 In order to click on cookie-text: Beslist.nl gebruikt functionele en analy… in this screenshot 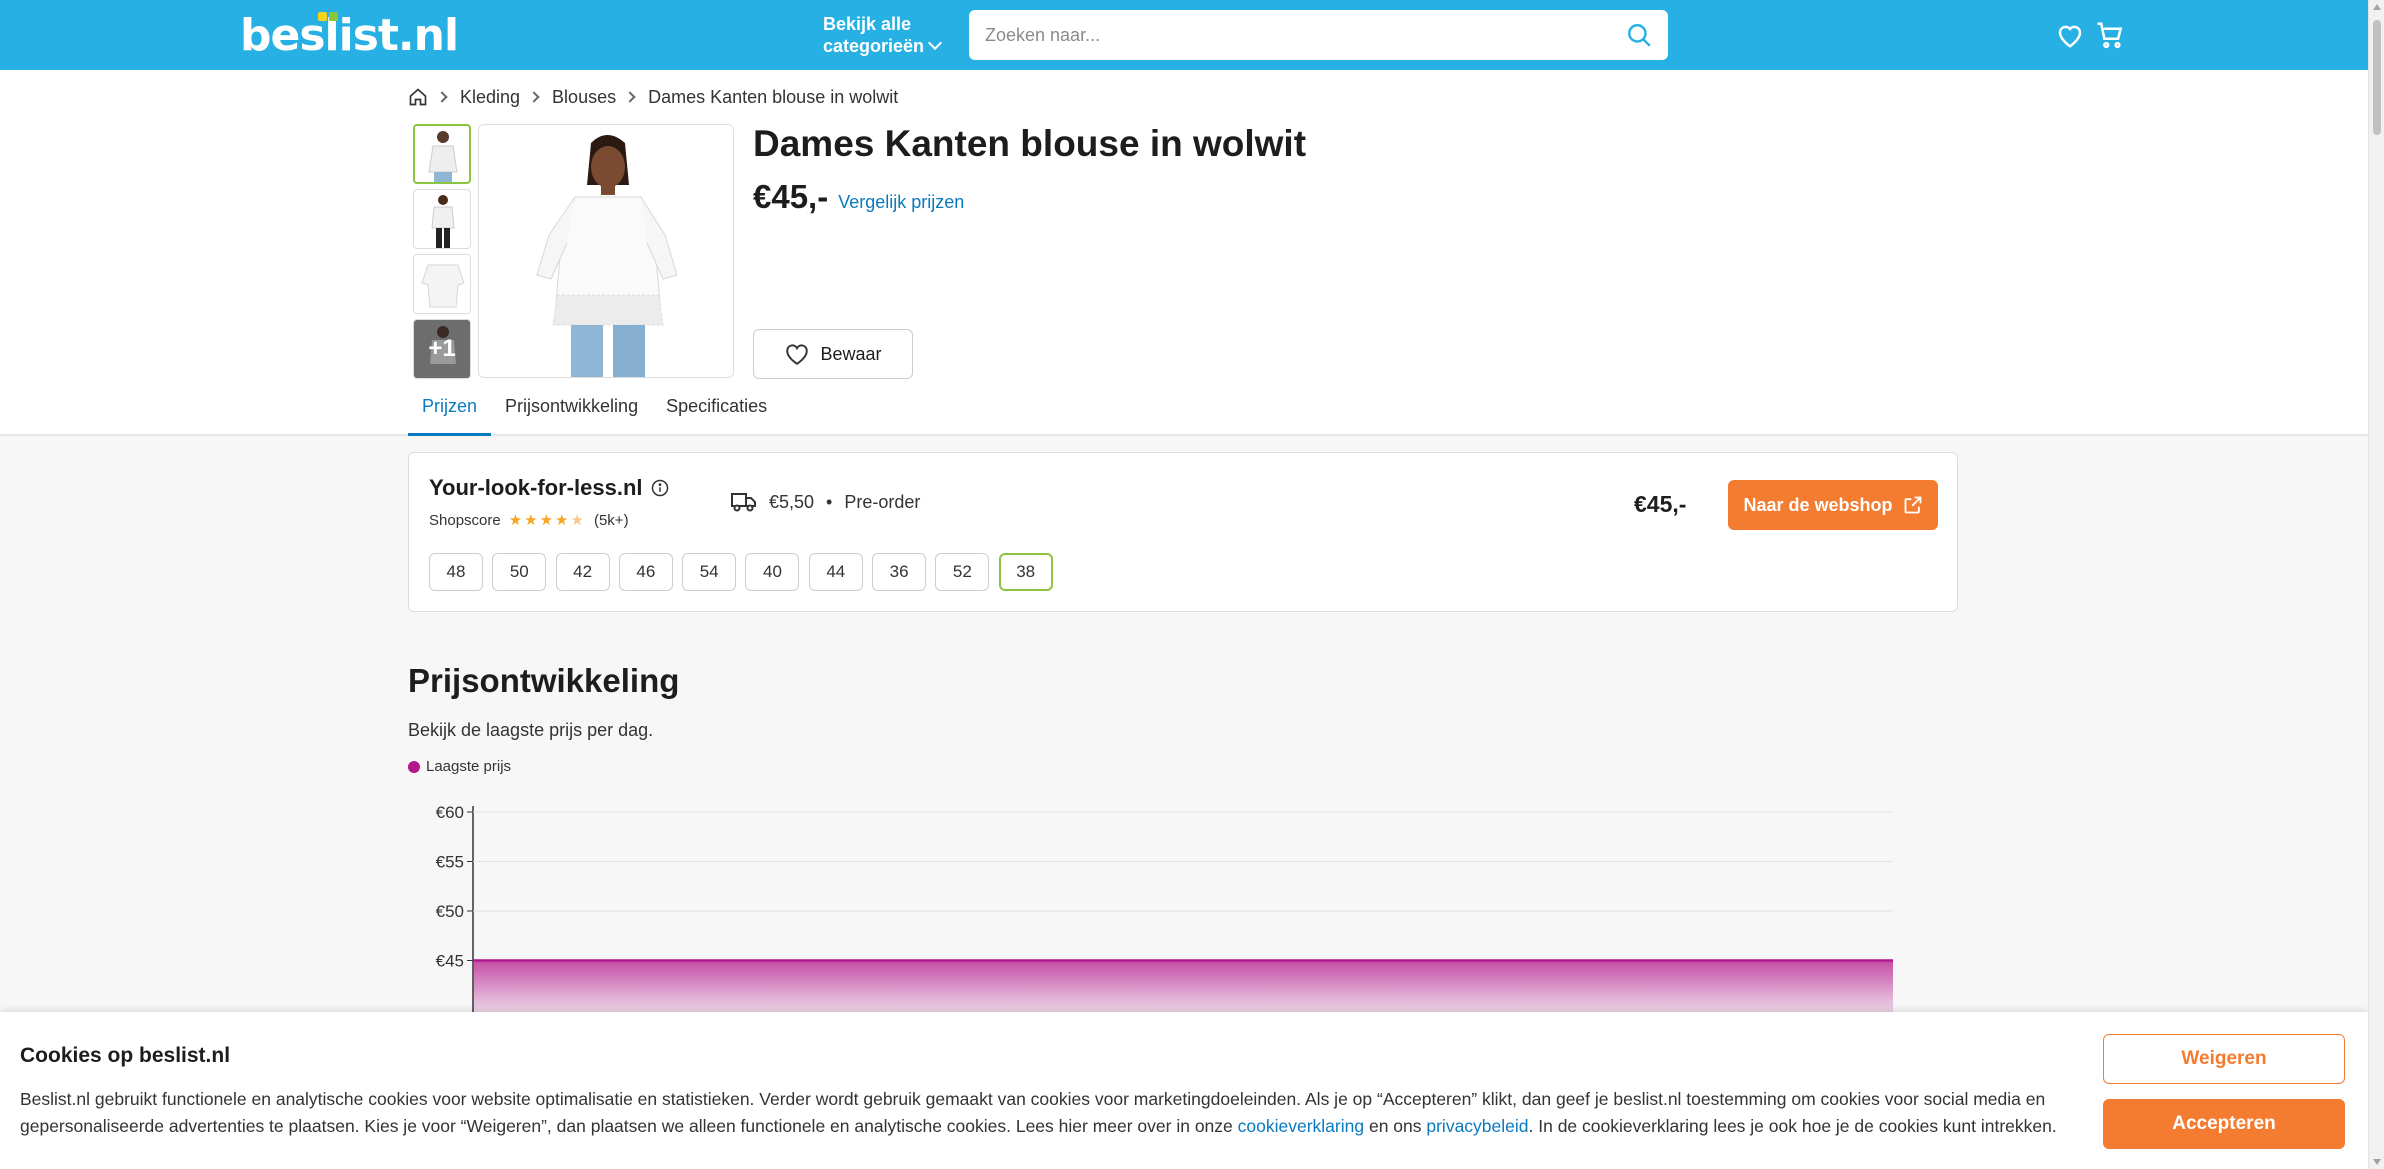, I will do `click(1050, 1113)`.